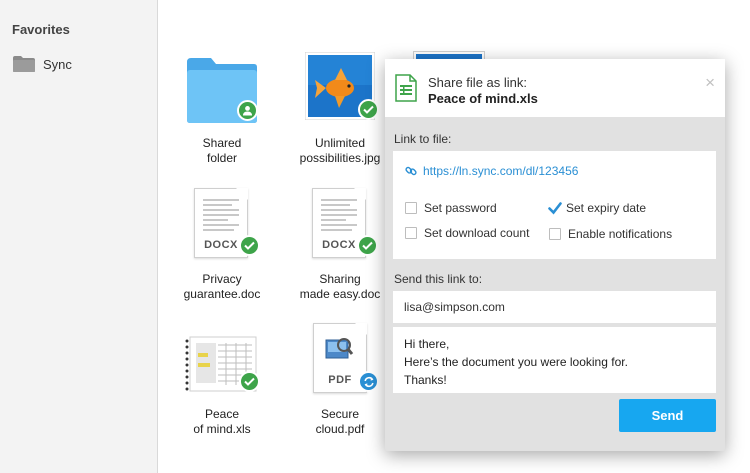 The width and height of the screenshot is (750, 473). Describe the element at coordinates (423, 139) in the screenshot. I see `link-to-file-label: Link to file:` at that location.